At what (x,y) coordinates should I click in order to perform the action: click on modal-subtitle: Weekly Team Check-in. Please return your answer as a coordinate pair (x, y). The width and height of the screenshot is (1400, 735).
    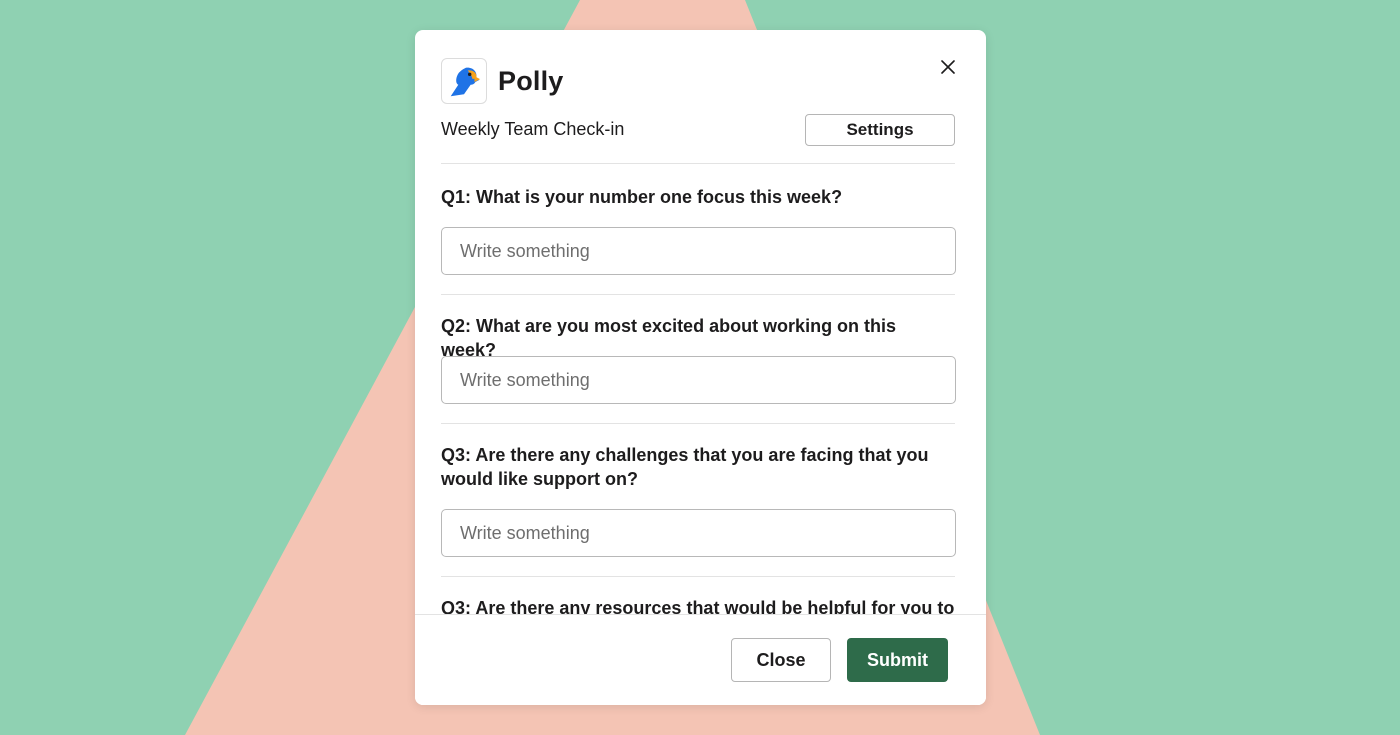
    Looking at the image, I should click on (533, 129).